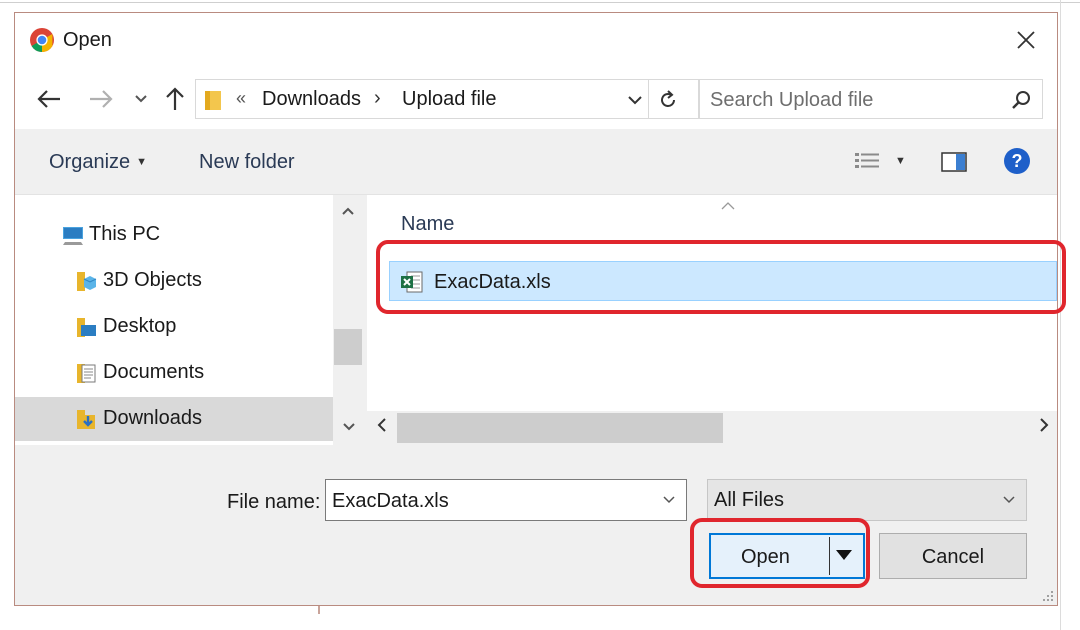 The width and height of the screenshot is (1080, 630). Describe the element at coordinates (175, 99) in the screenshot. I see `up-arrow-icon` at that location.